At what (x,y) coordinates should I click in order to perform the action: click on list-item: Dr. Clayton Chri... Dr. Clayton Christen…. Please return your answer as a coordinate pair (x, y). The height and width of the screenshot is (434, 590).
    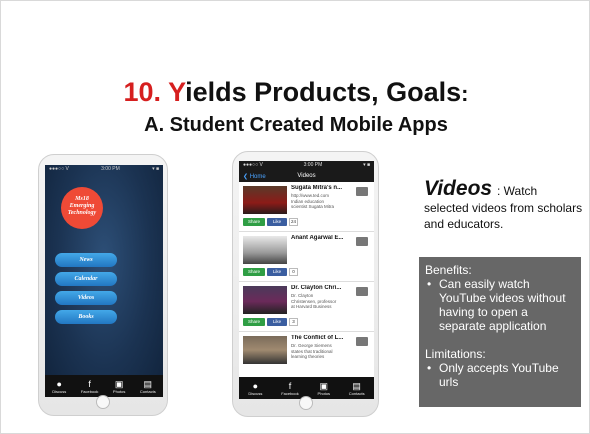
    Looking at the image, I should click on (306, 307).